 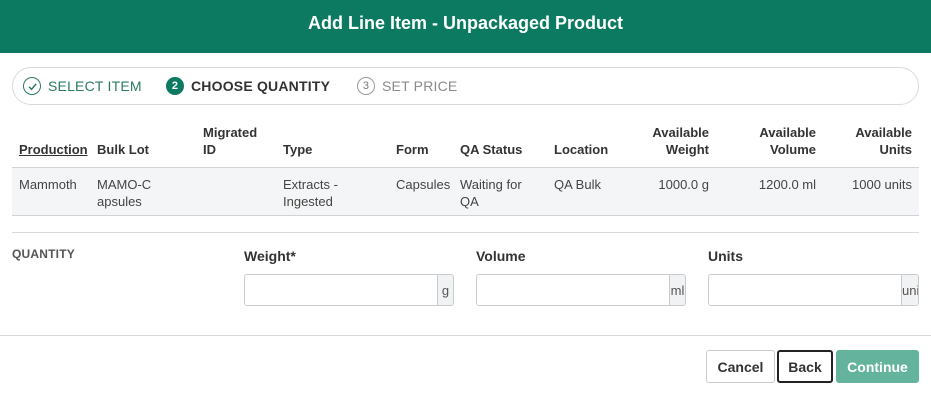 What do you see at coordinates (465, 232) in the screenshot?
I see `section-divider` at bounding box center [465, 232].